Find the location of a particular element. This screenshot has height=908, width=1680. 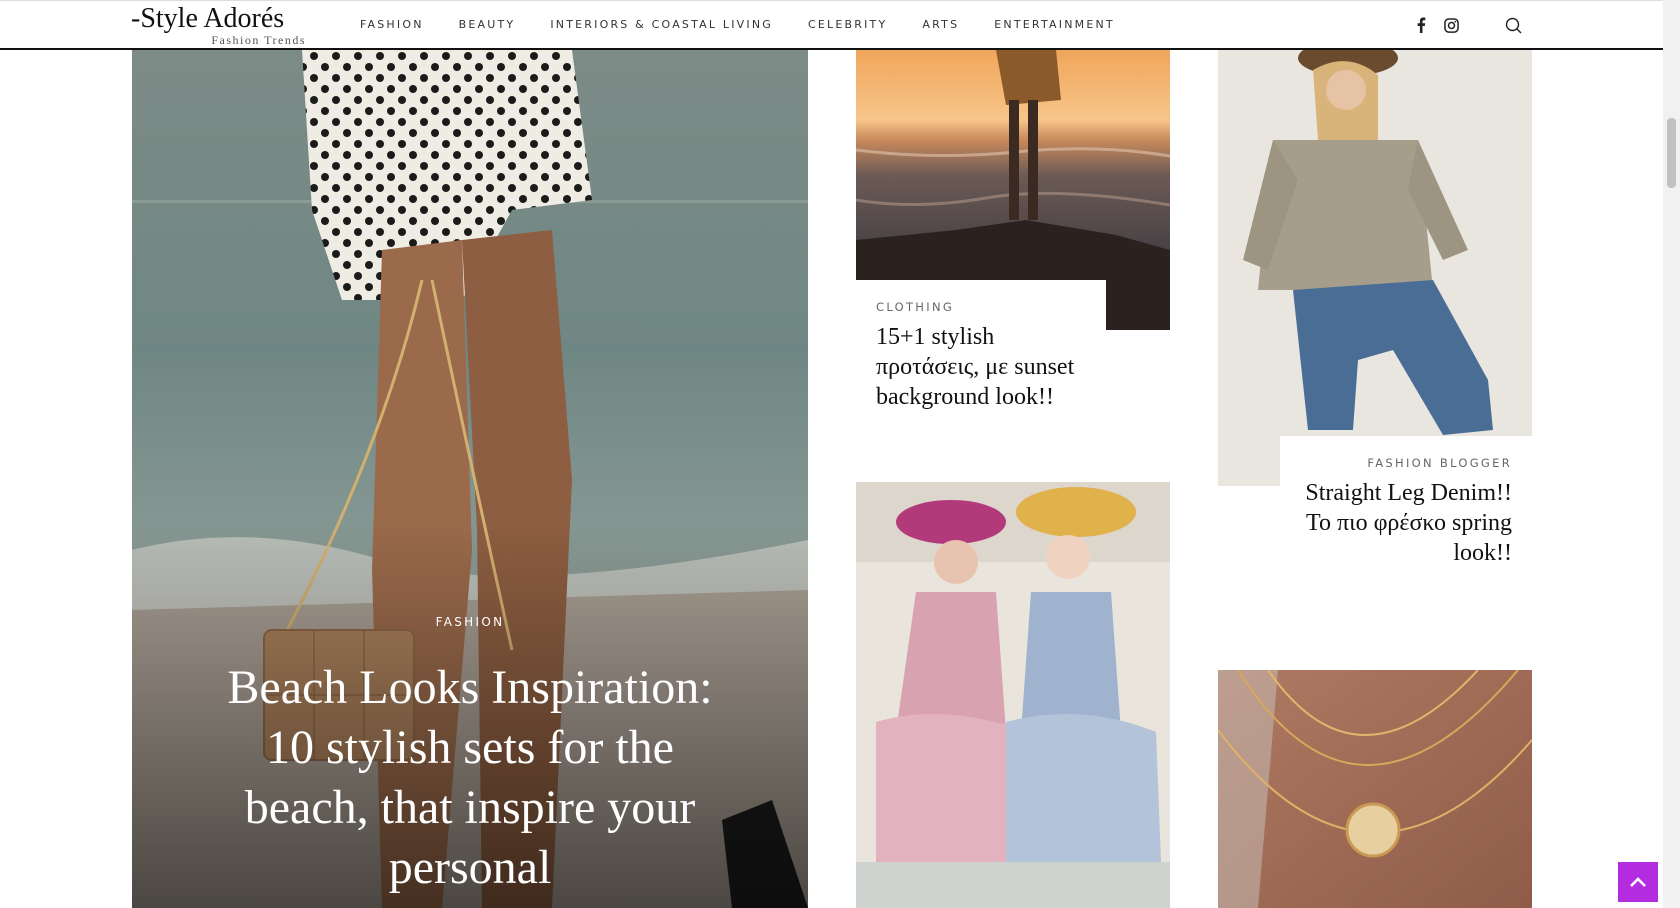

chevron-up-icon is located at coordinates (1638, 882).